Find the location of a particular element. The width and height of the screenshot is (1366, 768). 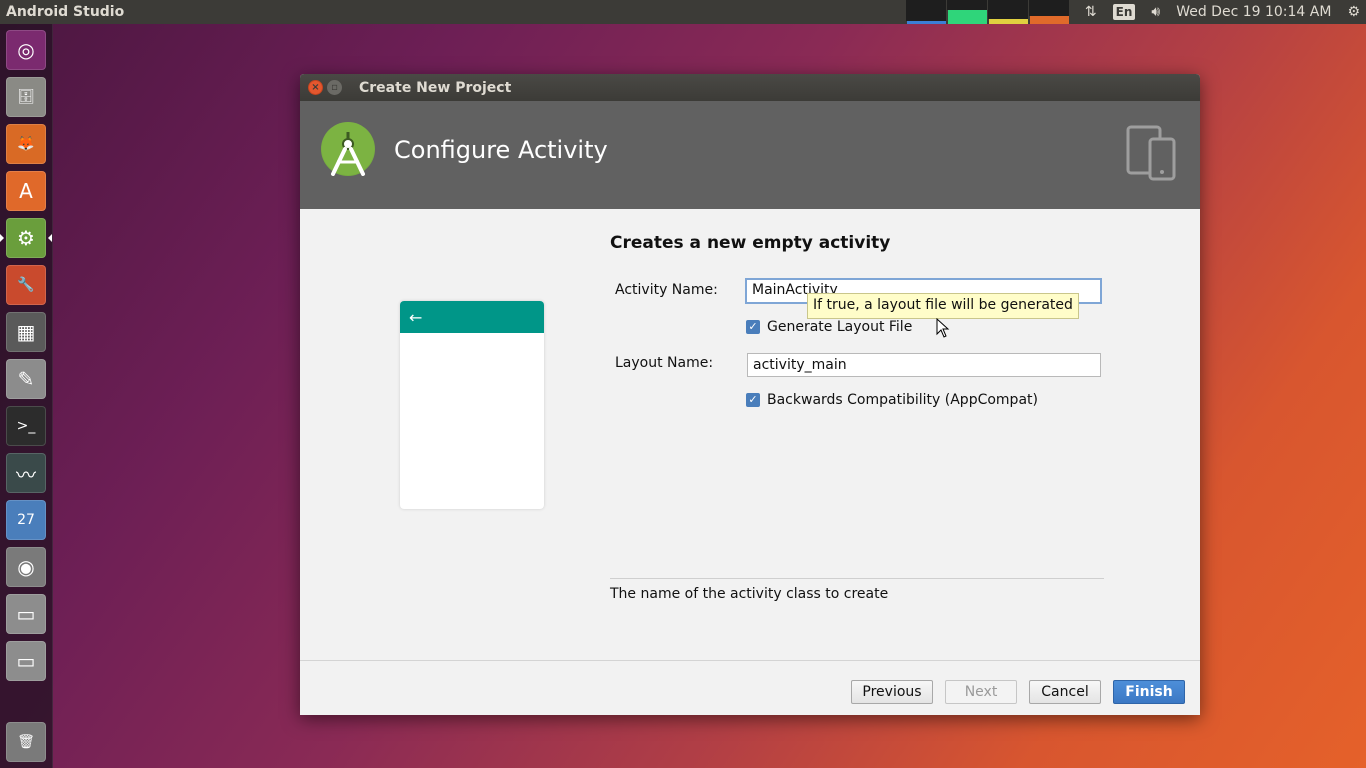

backwards-compat-checkbox: ✓ Backwards Compatibility (AppCompat) is located at coordinates (892, 400).